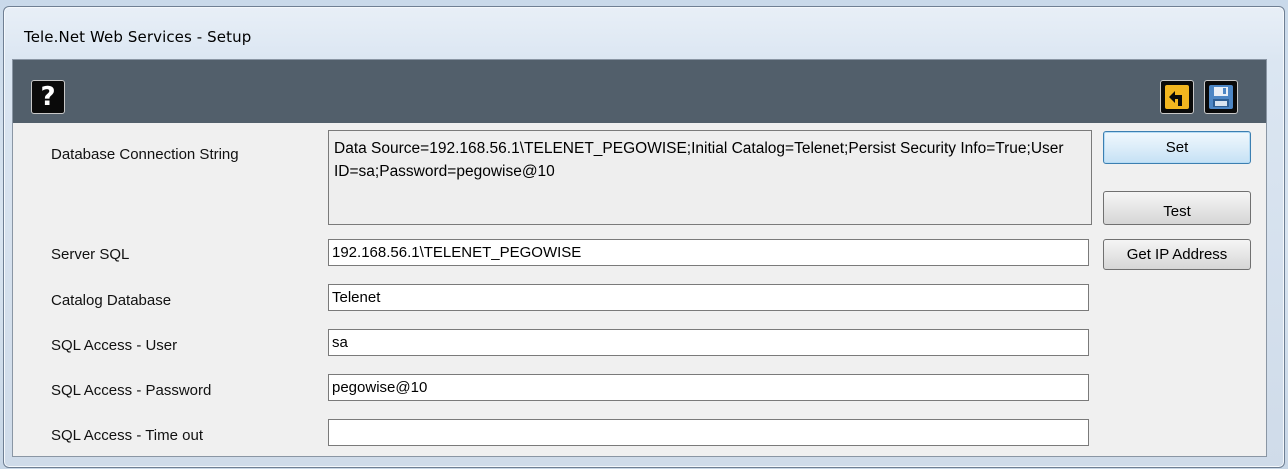 This screenshot has height=469, width=1288. Describe the element at coordinates (138, 37) in the screenshot. I see `window-title: Tele.Net Web Services - Setup` at that location.